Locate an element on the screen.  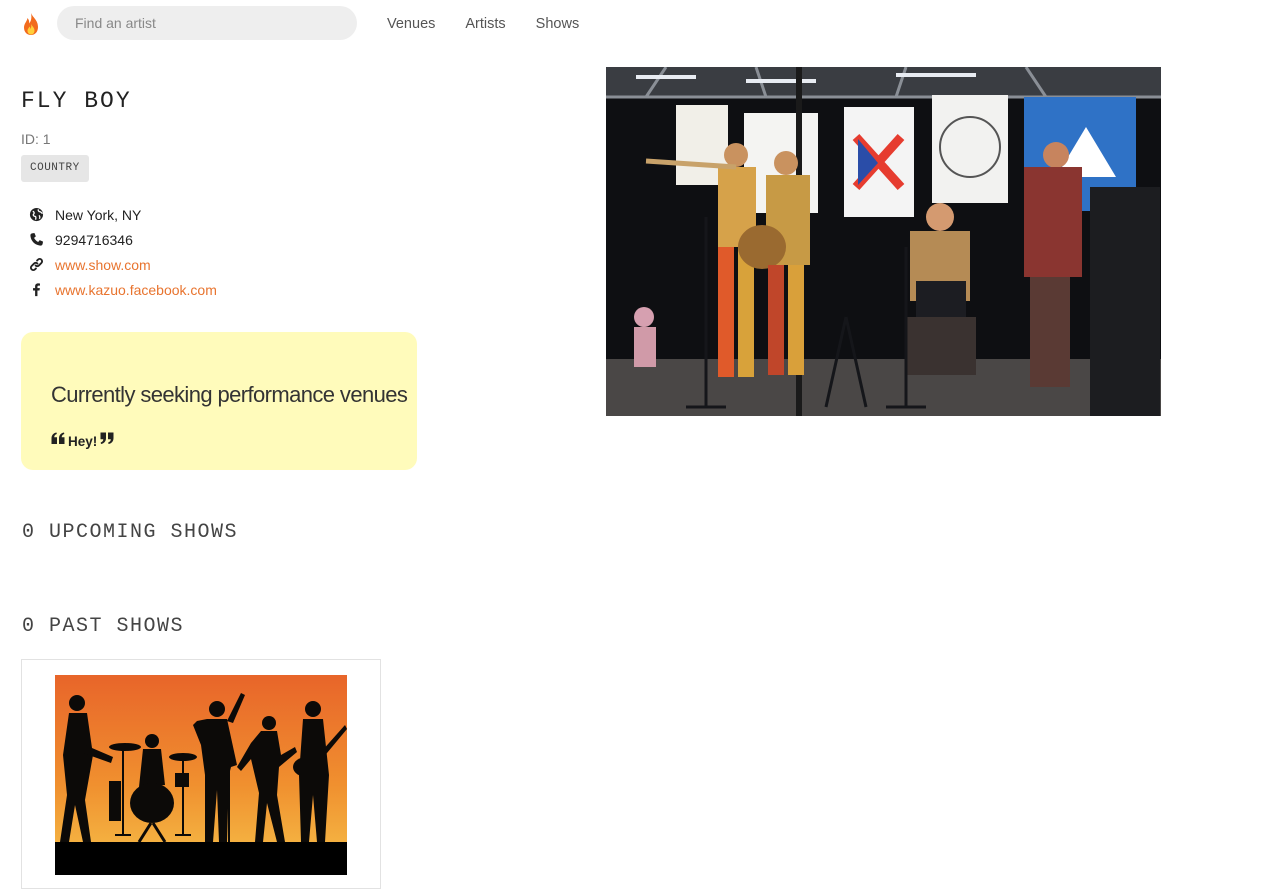
search-input is located at coordinates (207, 23).